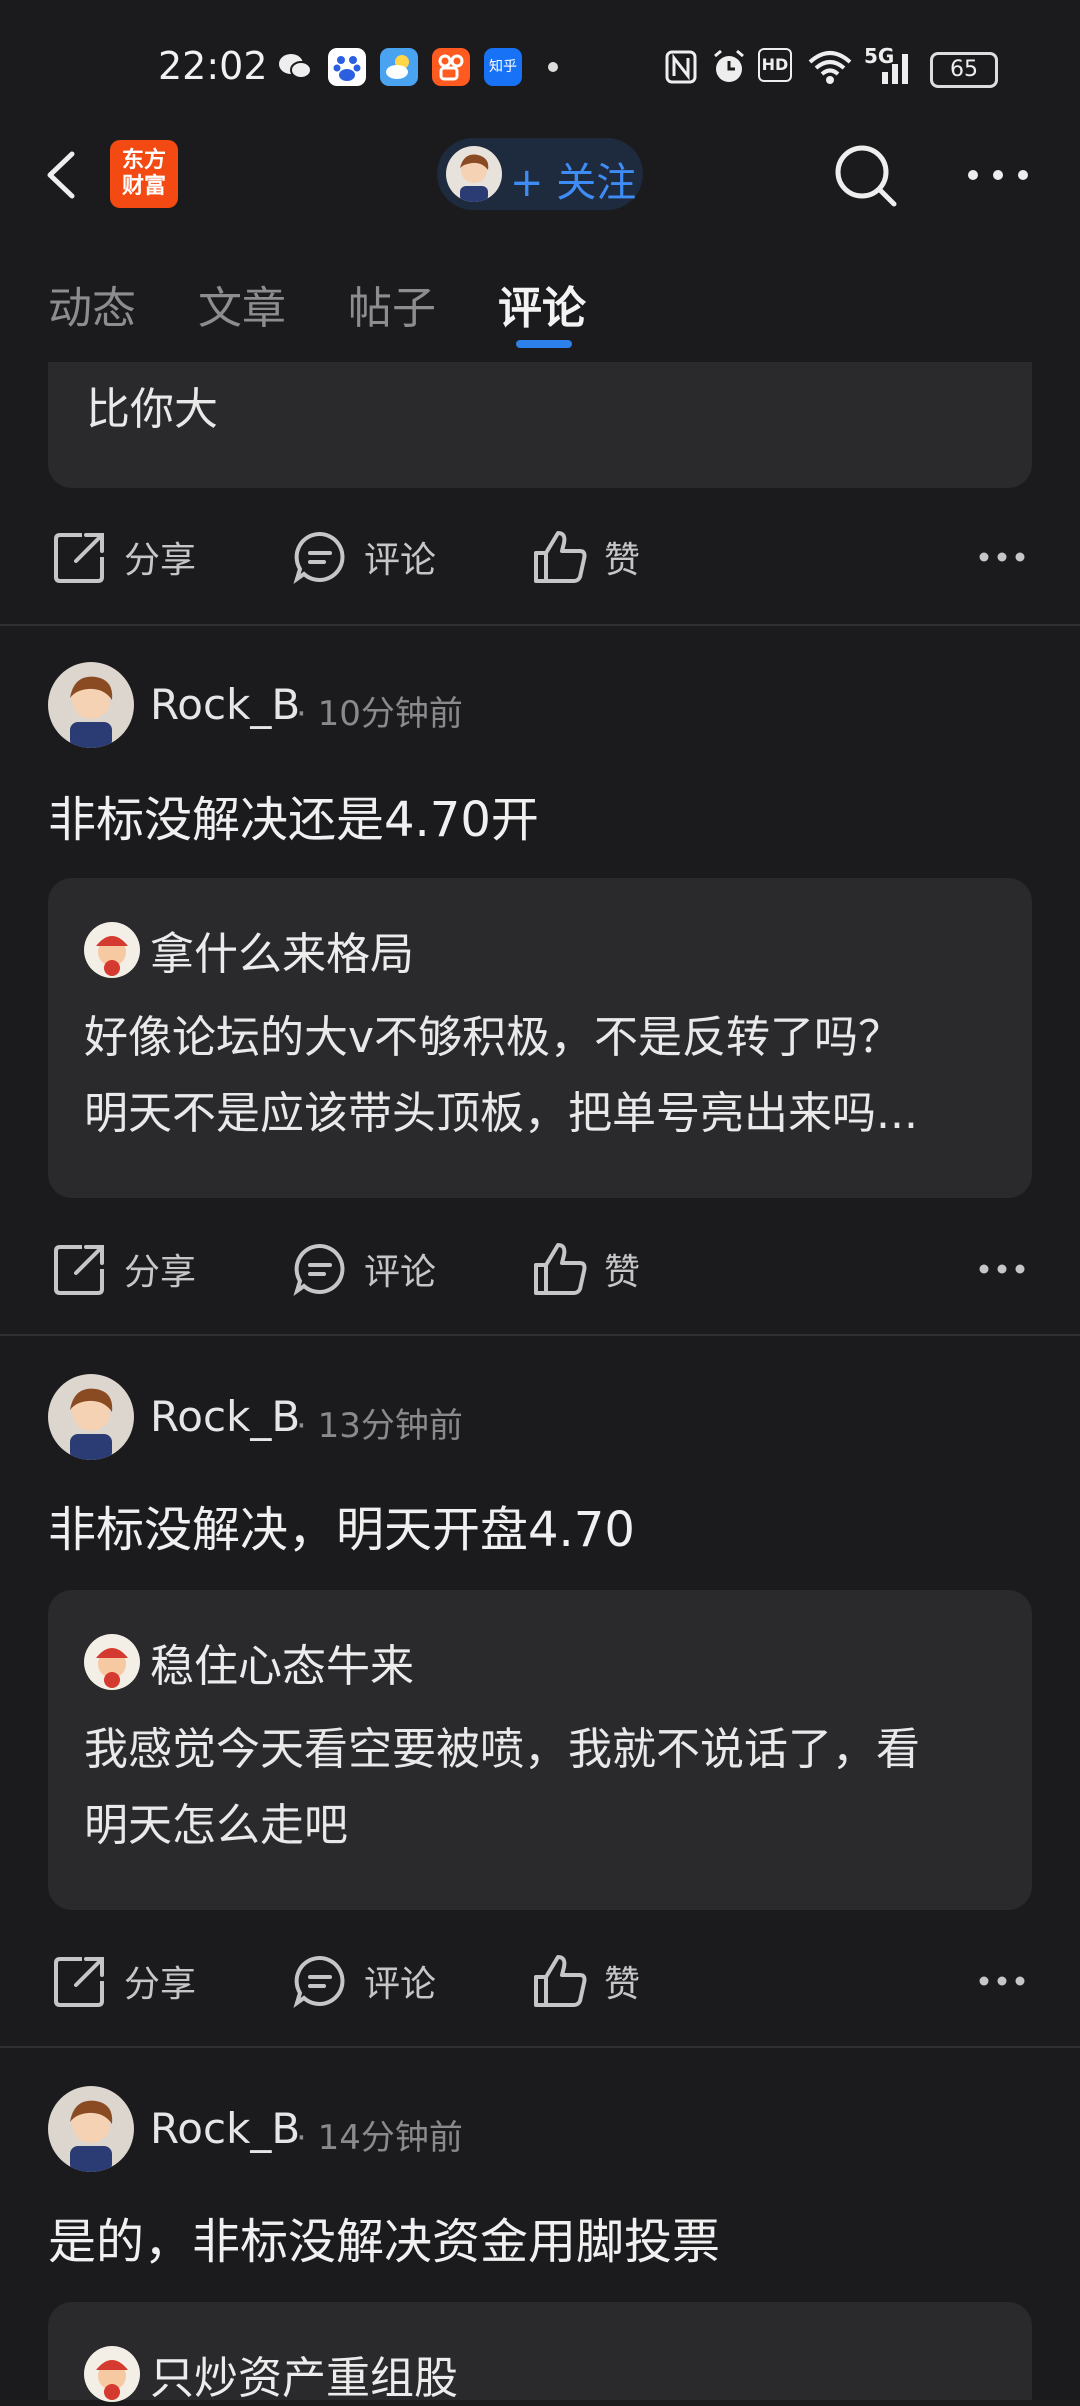 Image resolution: width=1080 pixels, height=2406 pixels. I want to click on tab-dynamics: 动态, so click(92, 304).